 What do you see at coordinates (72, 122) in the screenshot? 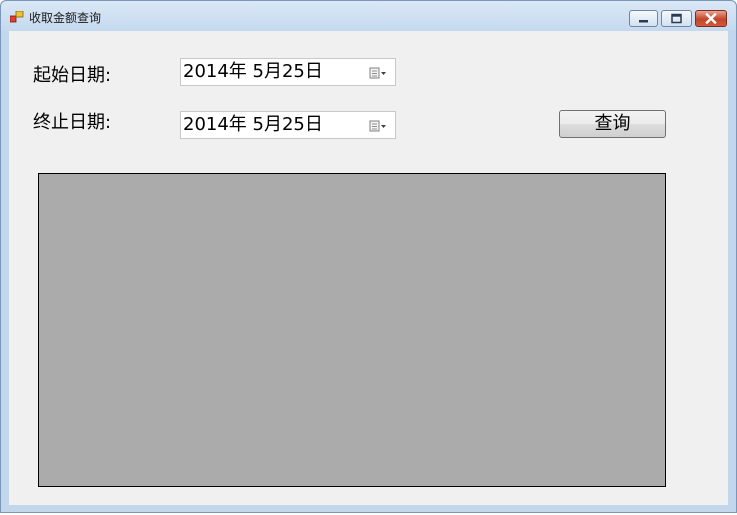
I see `end-date-label: 终止日期:` at bounding box center [72, 122].